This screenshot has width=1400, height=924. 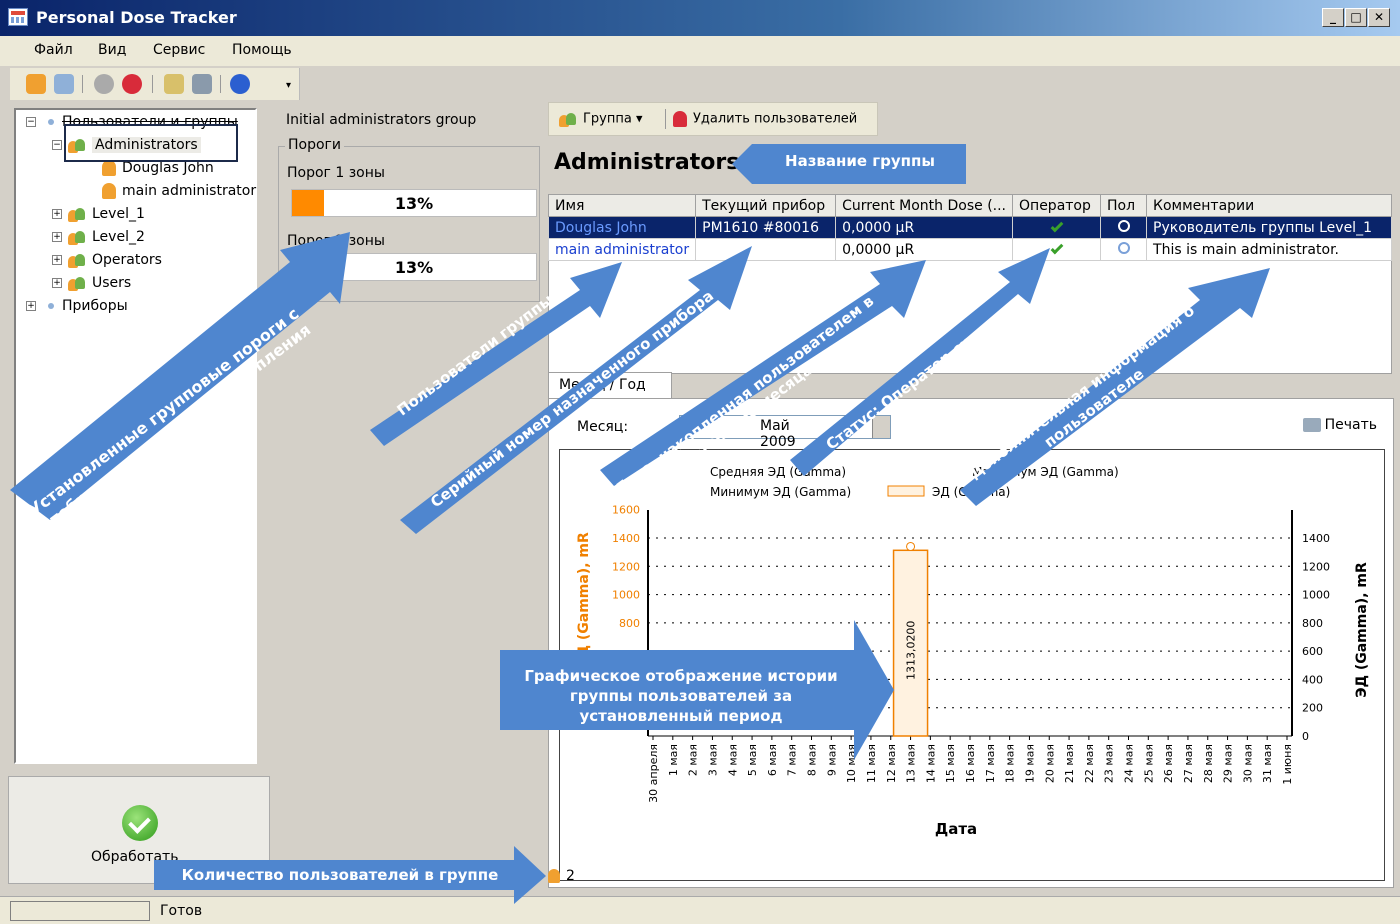 I want to click on callout-count: Количество пользователей в группе, so click(x=340, y=875).